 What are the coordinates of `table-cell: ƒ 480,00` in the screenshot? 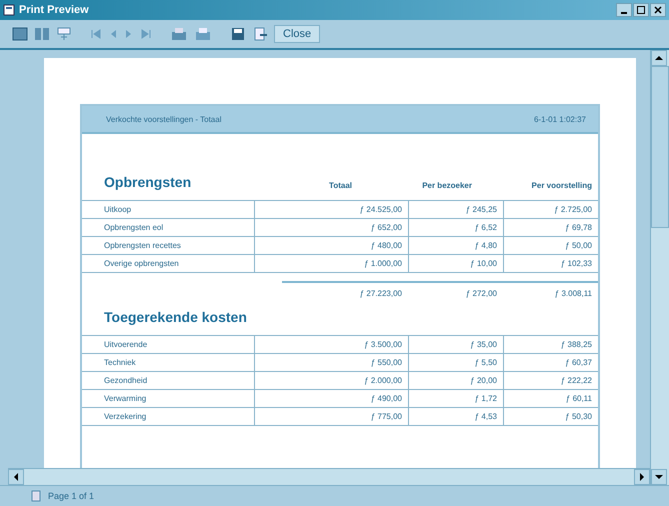 It's located at (332, 245).